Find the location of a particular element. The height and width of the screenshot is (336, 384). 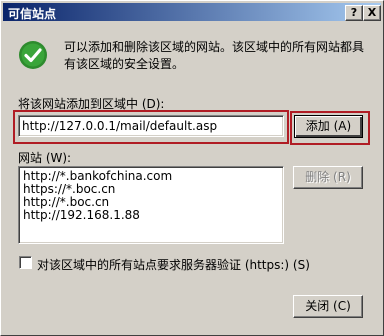

window-title: 可信站点 is located at coordinates (32, 14).